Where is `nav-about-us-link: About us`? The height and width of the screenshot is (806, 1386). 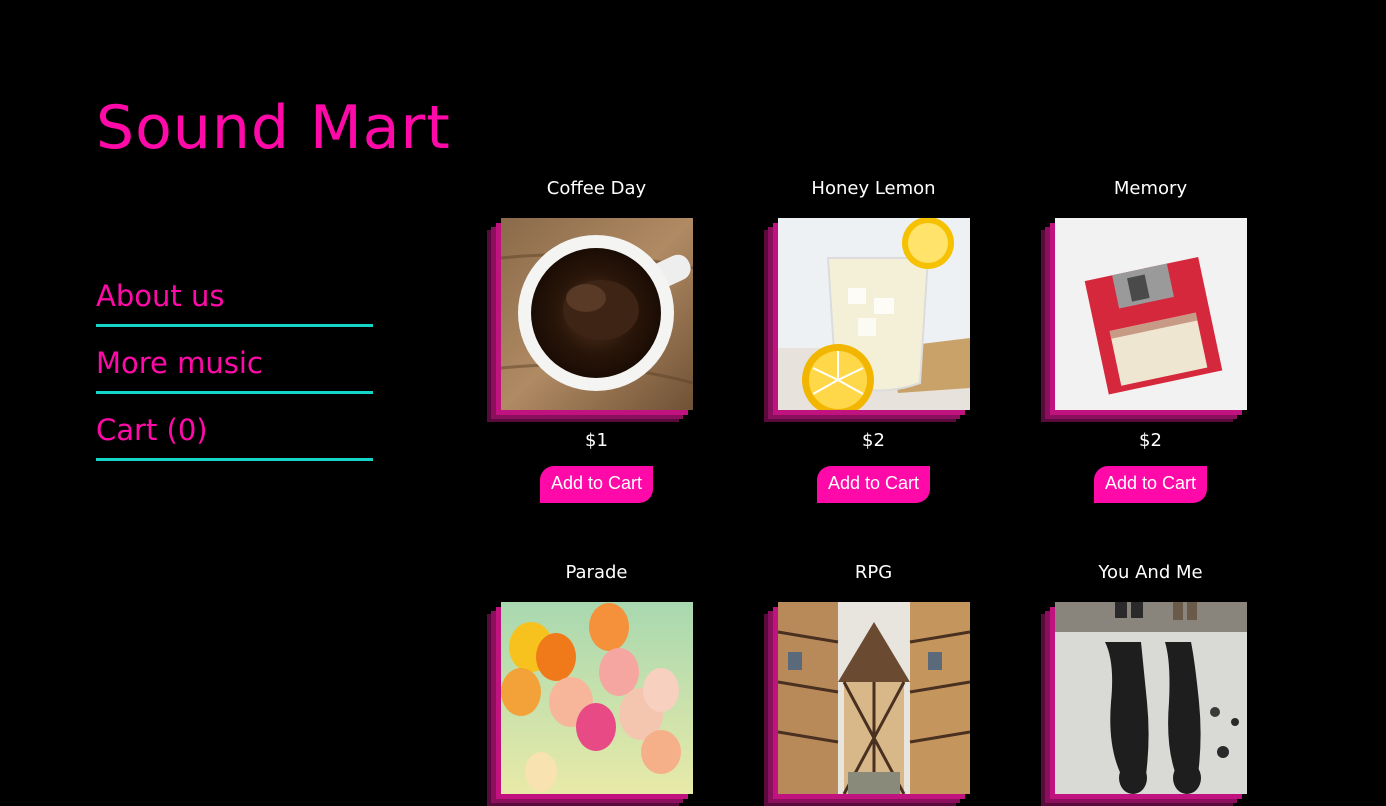
nav-about-us-link: About us is located at coordinates (234, 302).